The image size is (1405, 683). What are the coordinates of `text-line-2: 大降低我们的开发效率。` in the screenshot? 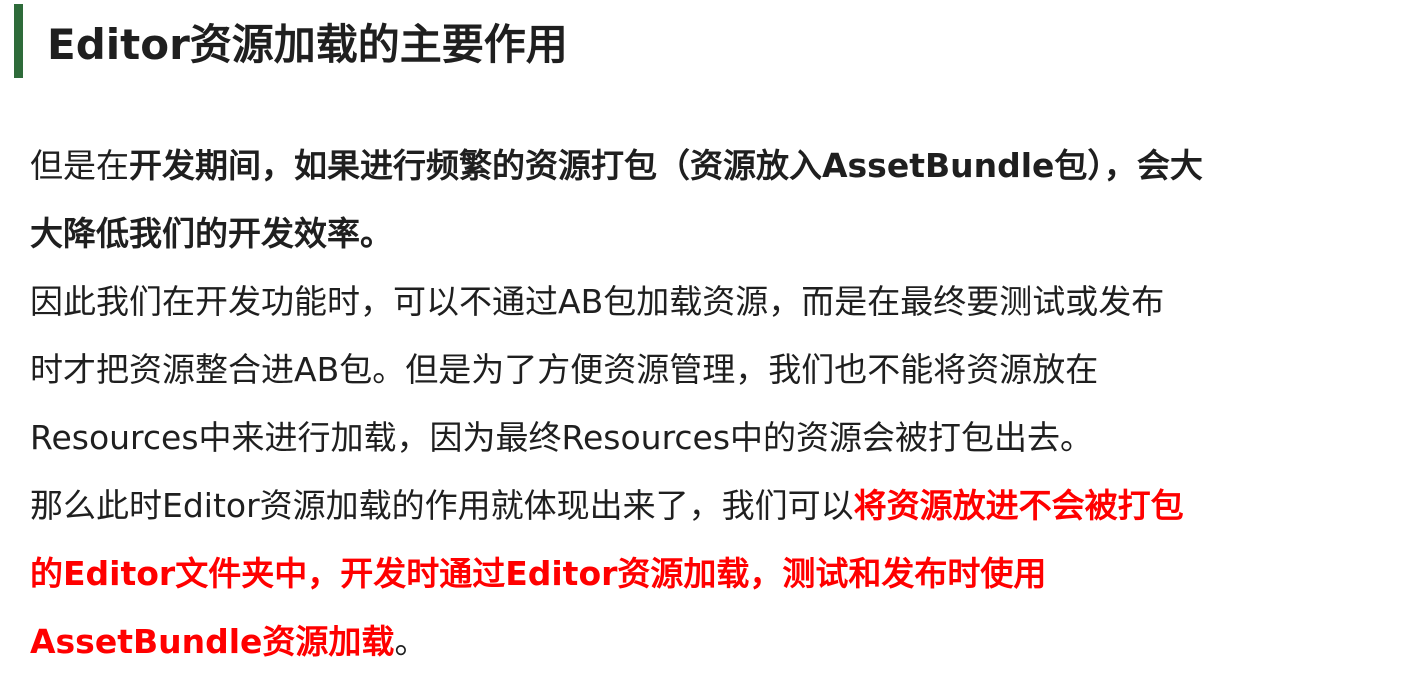 It's located at (211, 233).